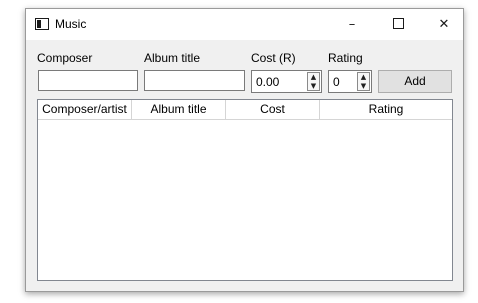 The width and height of the screenshot is (478, 303). I want to click on rating-label: Rating, so click(345, 58).